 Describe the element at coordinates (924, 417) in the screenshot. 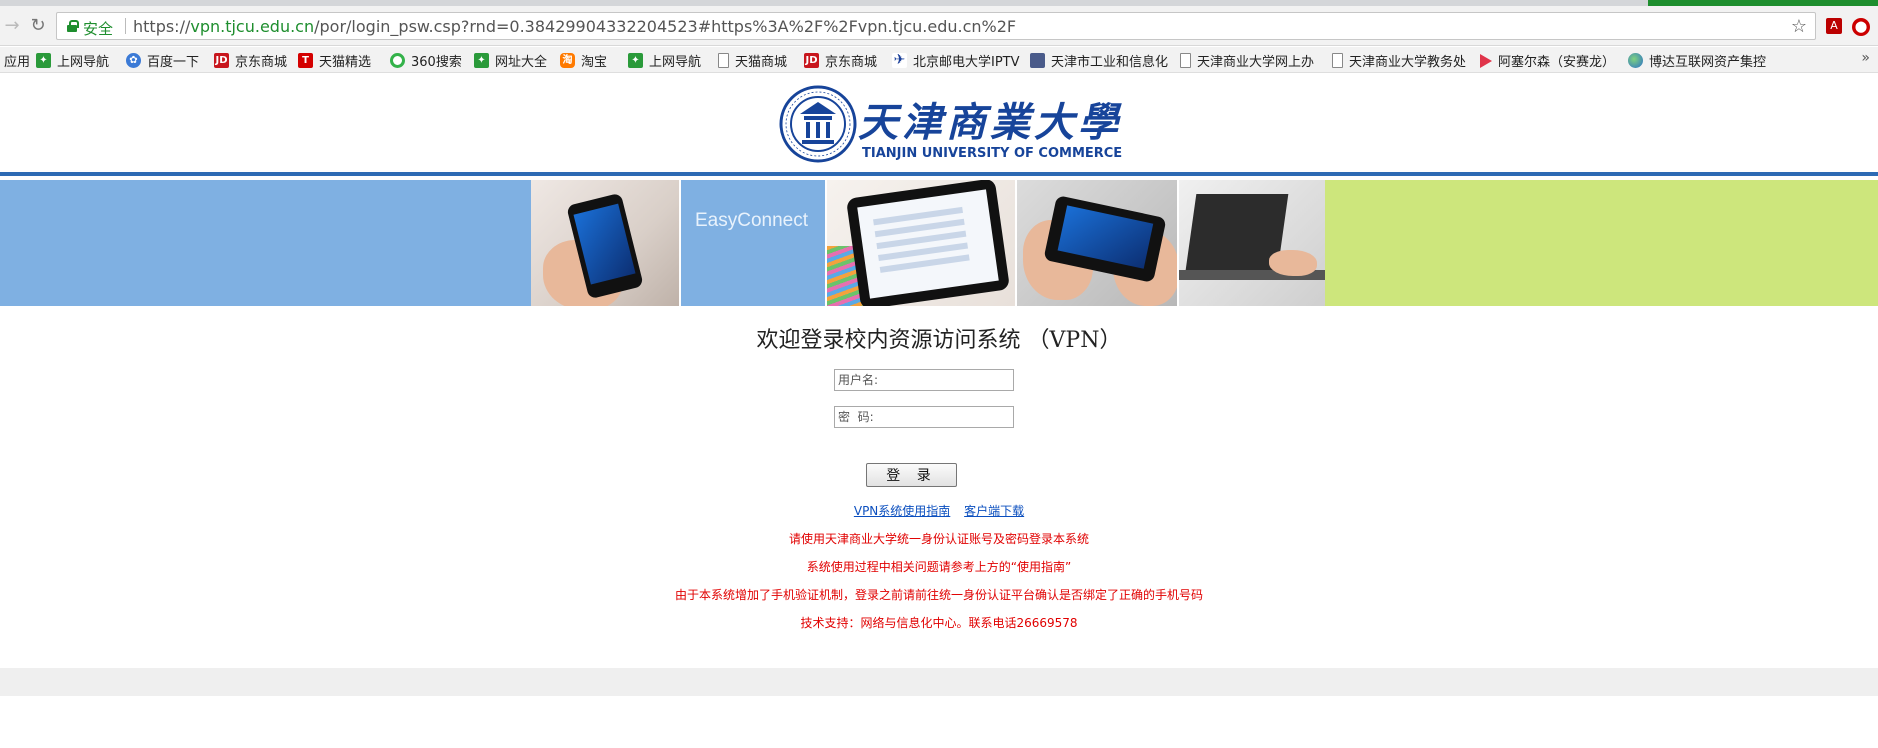

I see `password-input` at that location.